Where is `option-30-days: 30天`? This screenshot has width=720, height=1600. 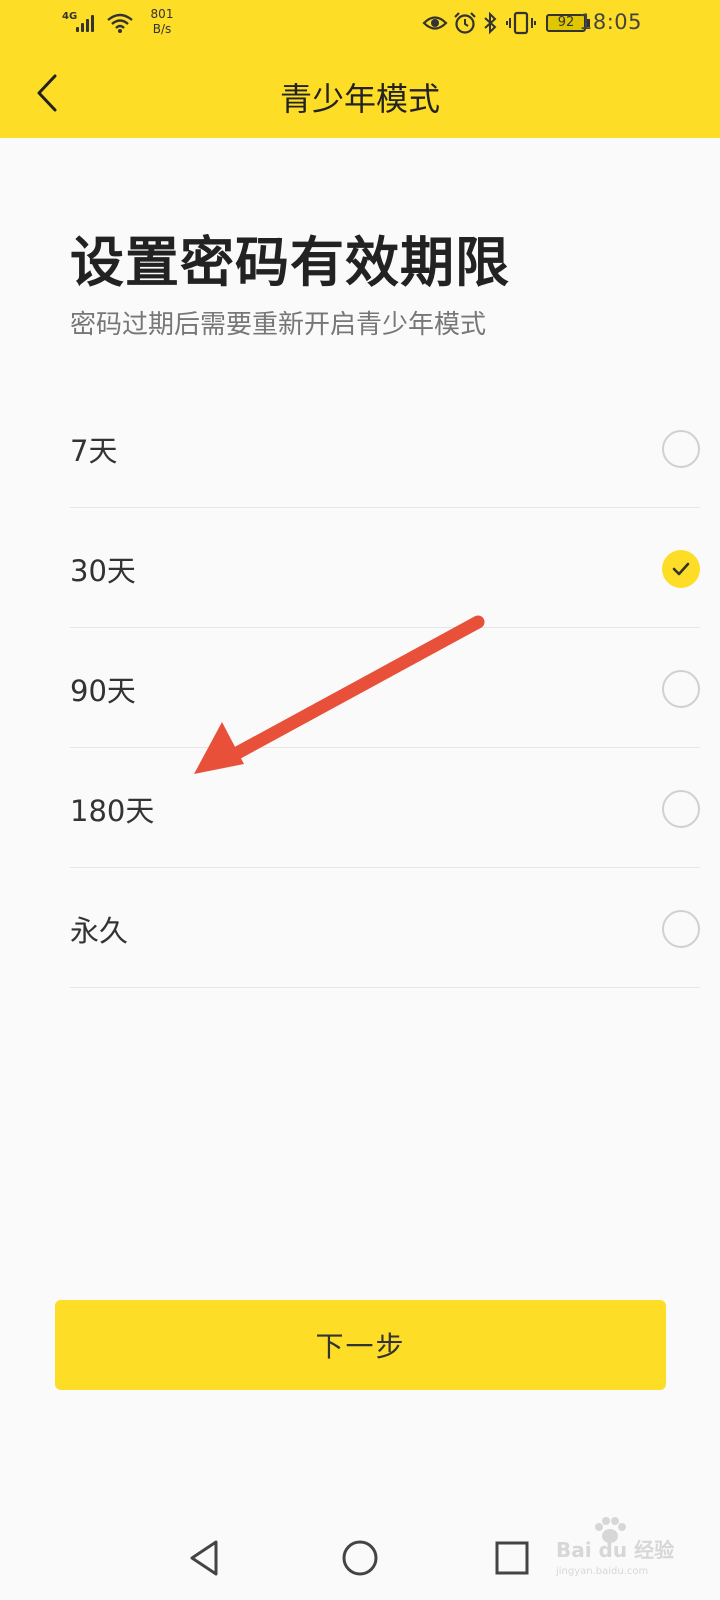 option-30-days: 30天 is located at coordinates (385, 568).